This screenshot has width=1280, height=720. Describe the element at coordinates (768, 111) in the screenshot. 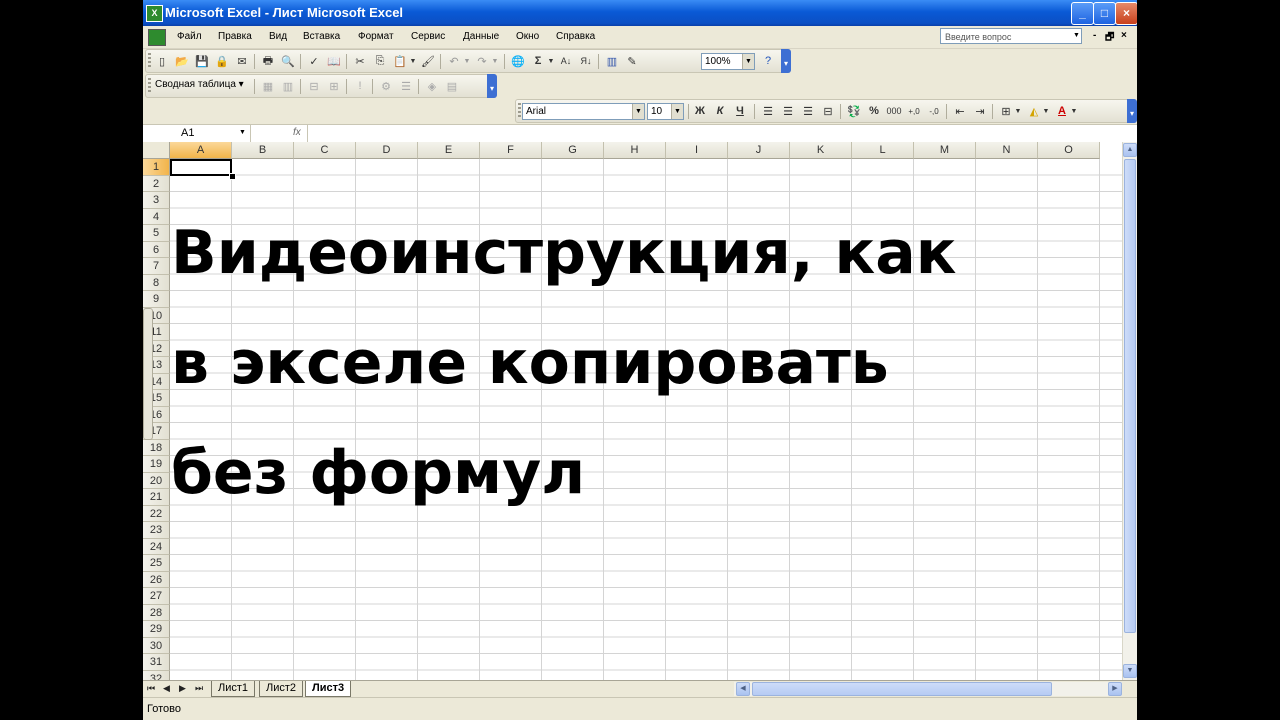

I see `align-left-icon: ☰` at that location.